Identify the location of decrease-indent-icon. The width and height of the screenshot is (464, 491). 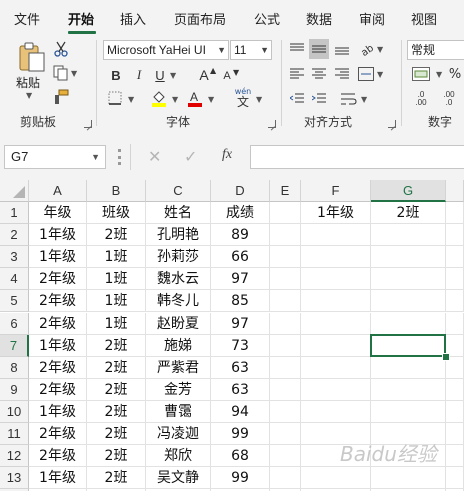
(297, 99).